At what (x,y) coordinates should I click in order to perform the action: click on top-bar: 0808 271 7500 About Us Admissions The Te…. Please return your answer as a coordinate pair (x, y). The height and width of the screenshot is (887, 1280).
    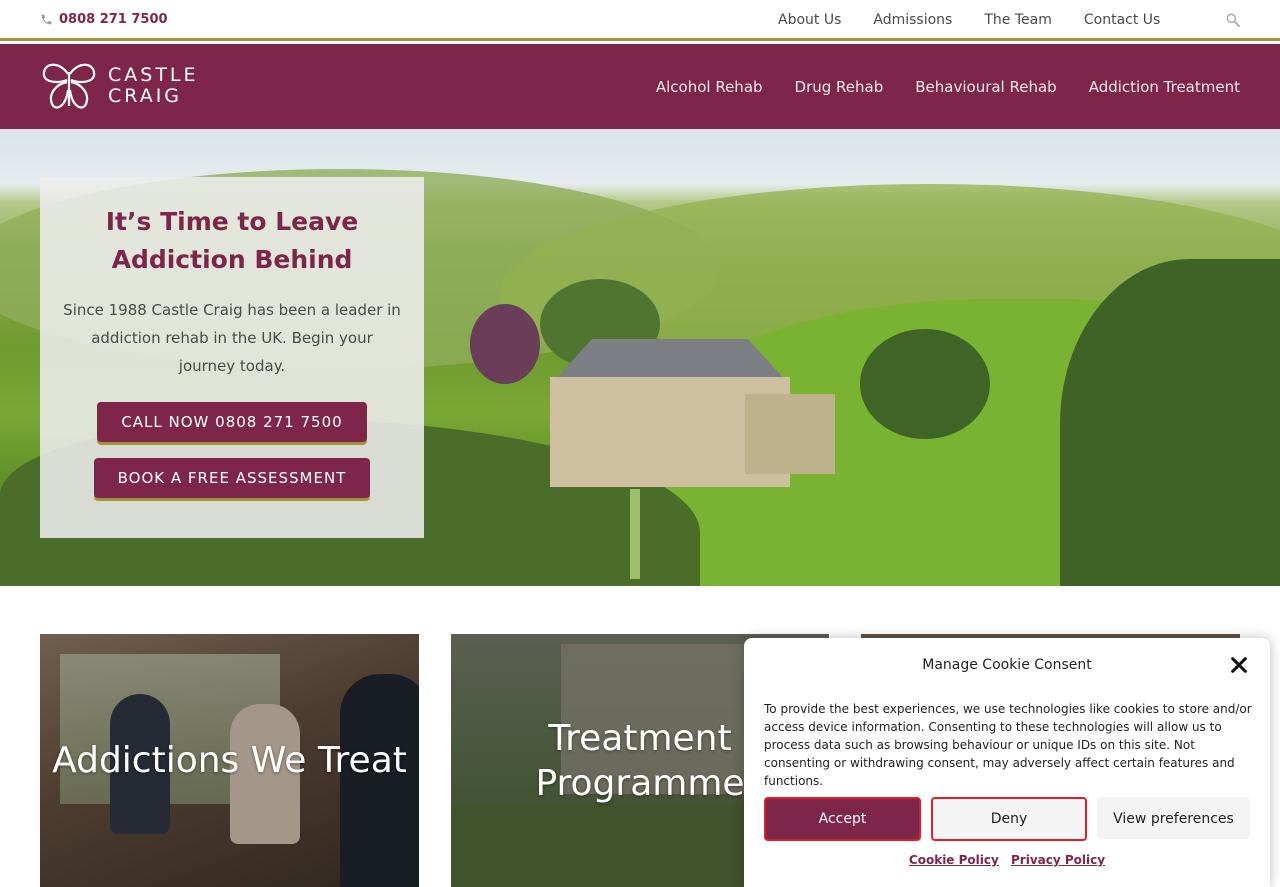
    Looking at the image, I should click on (640, 20).